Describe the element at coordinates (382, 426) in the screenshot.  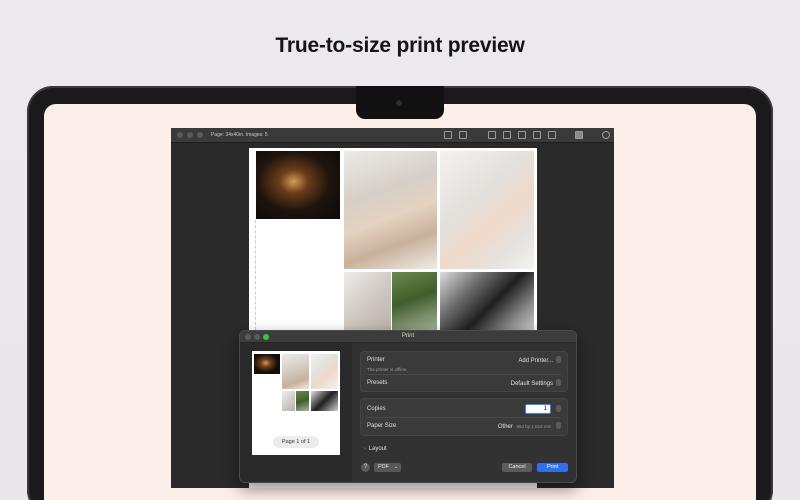
I see `paper-size-label: Paper Size` at that location.